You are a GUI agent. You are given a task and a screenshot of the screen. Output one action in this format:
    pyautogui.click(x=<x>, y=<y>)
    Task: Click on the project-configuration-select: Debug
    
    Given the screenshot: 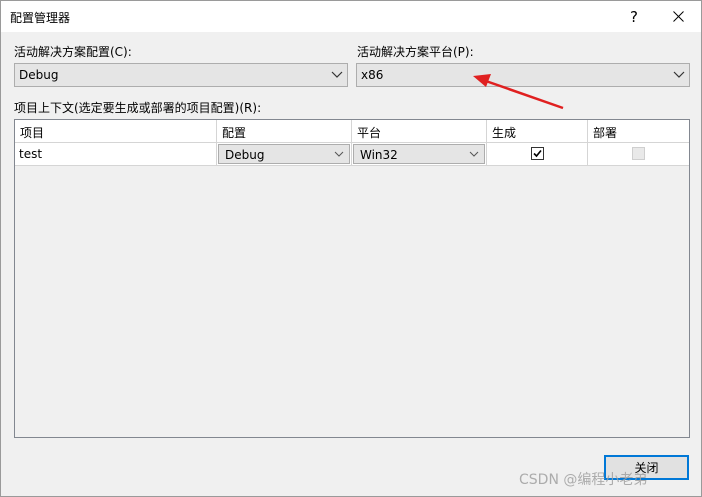 What is the action you would take?
    pyautogui.click(x=284, y=154)
    